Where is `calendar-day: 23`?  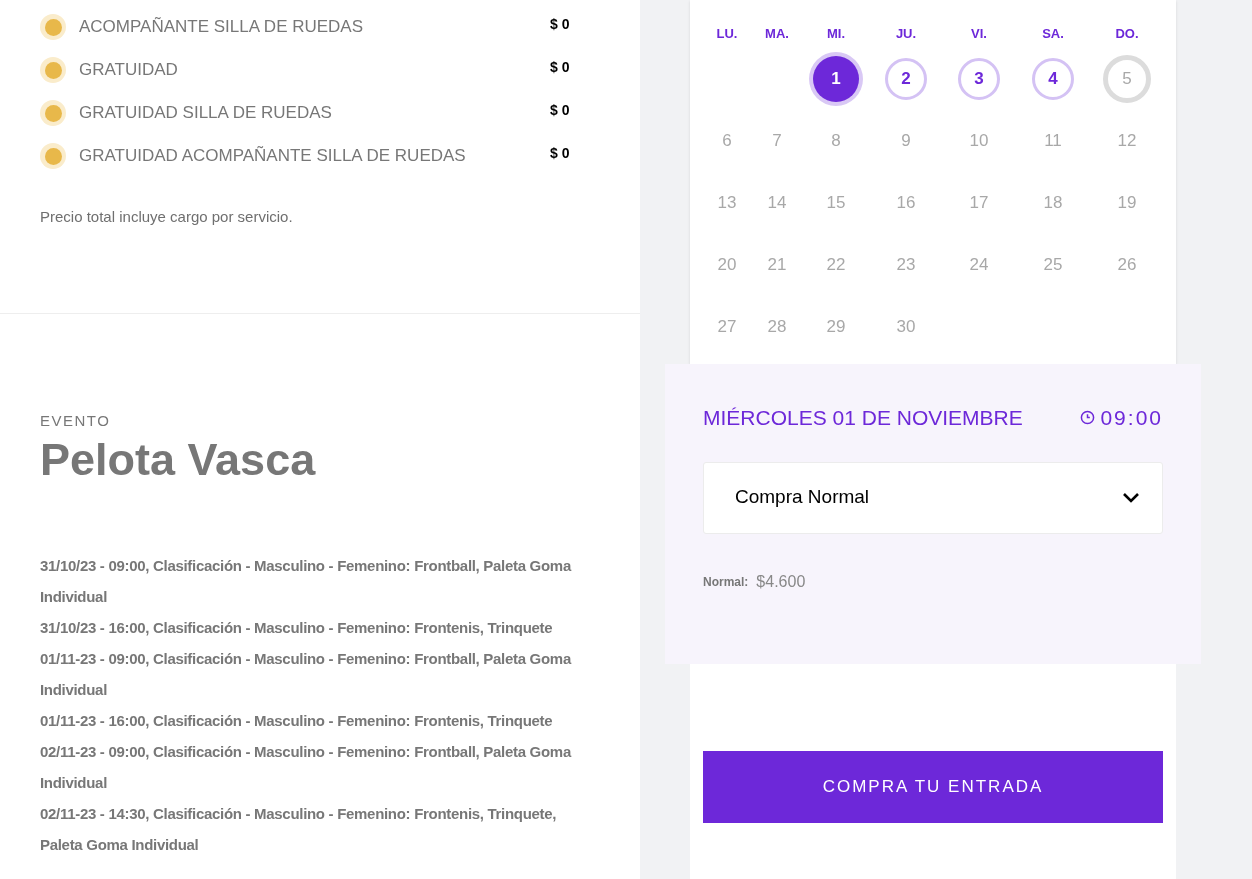 calendar-day: 23 is located at coordinates (906, 265).